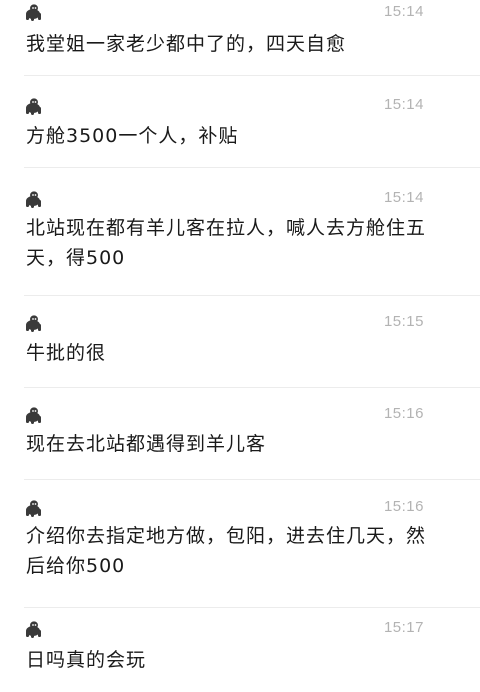  Describe the element at coordinates (226, 243) in the screenshot. I see `message-text: 北站现在都有羊儿客在拉人，喊人去方舱住五天，得500` at that location.